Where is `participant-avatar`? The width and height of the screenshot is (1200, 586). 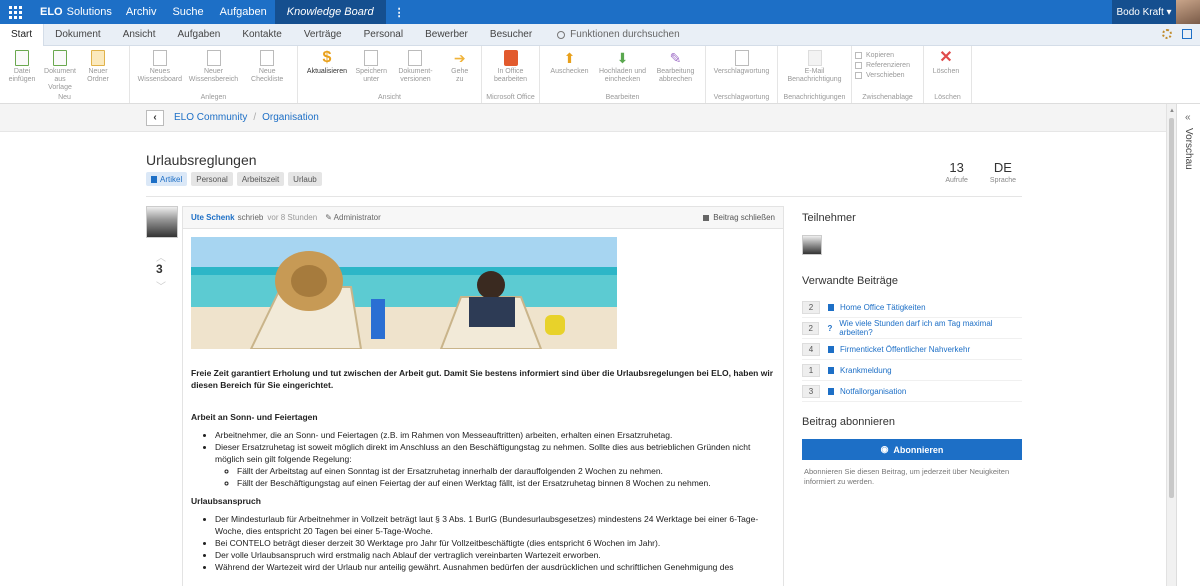
participant-avatar is located at coordinates (812, 245).